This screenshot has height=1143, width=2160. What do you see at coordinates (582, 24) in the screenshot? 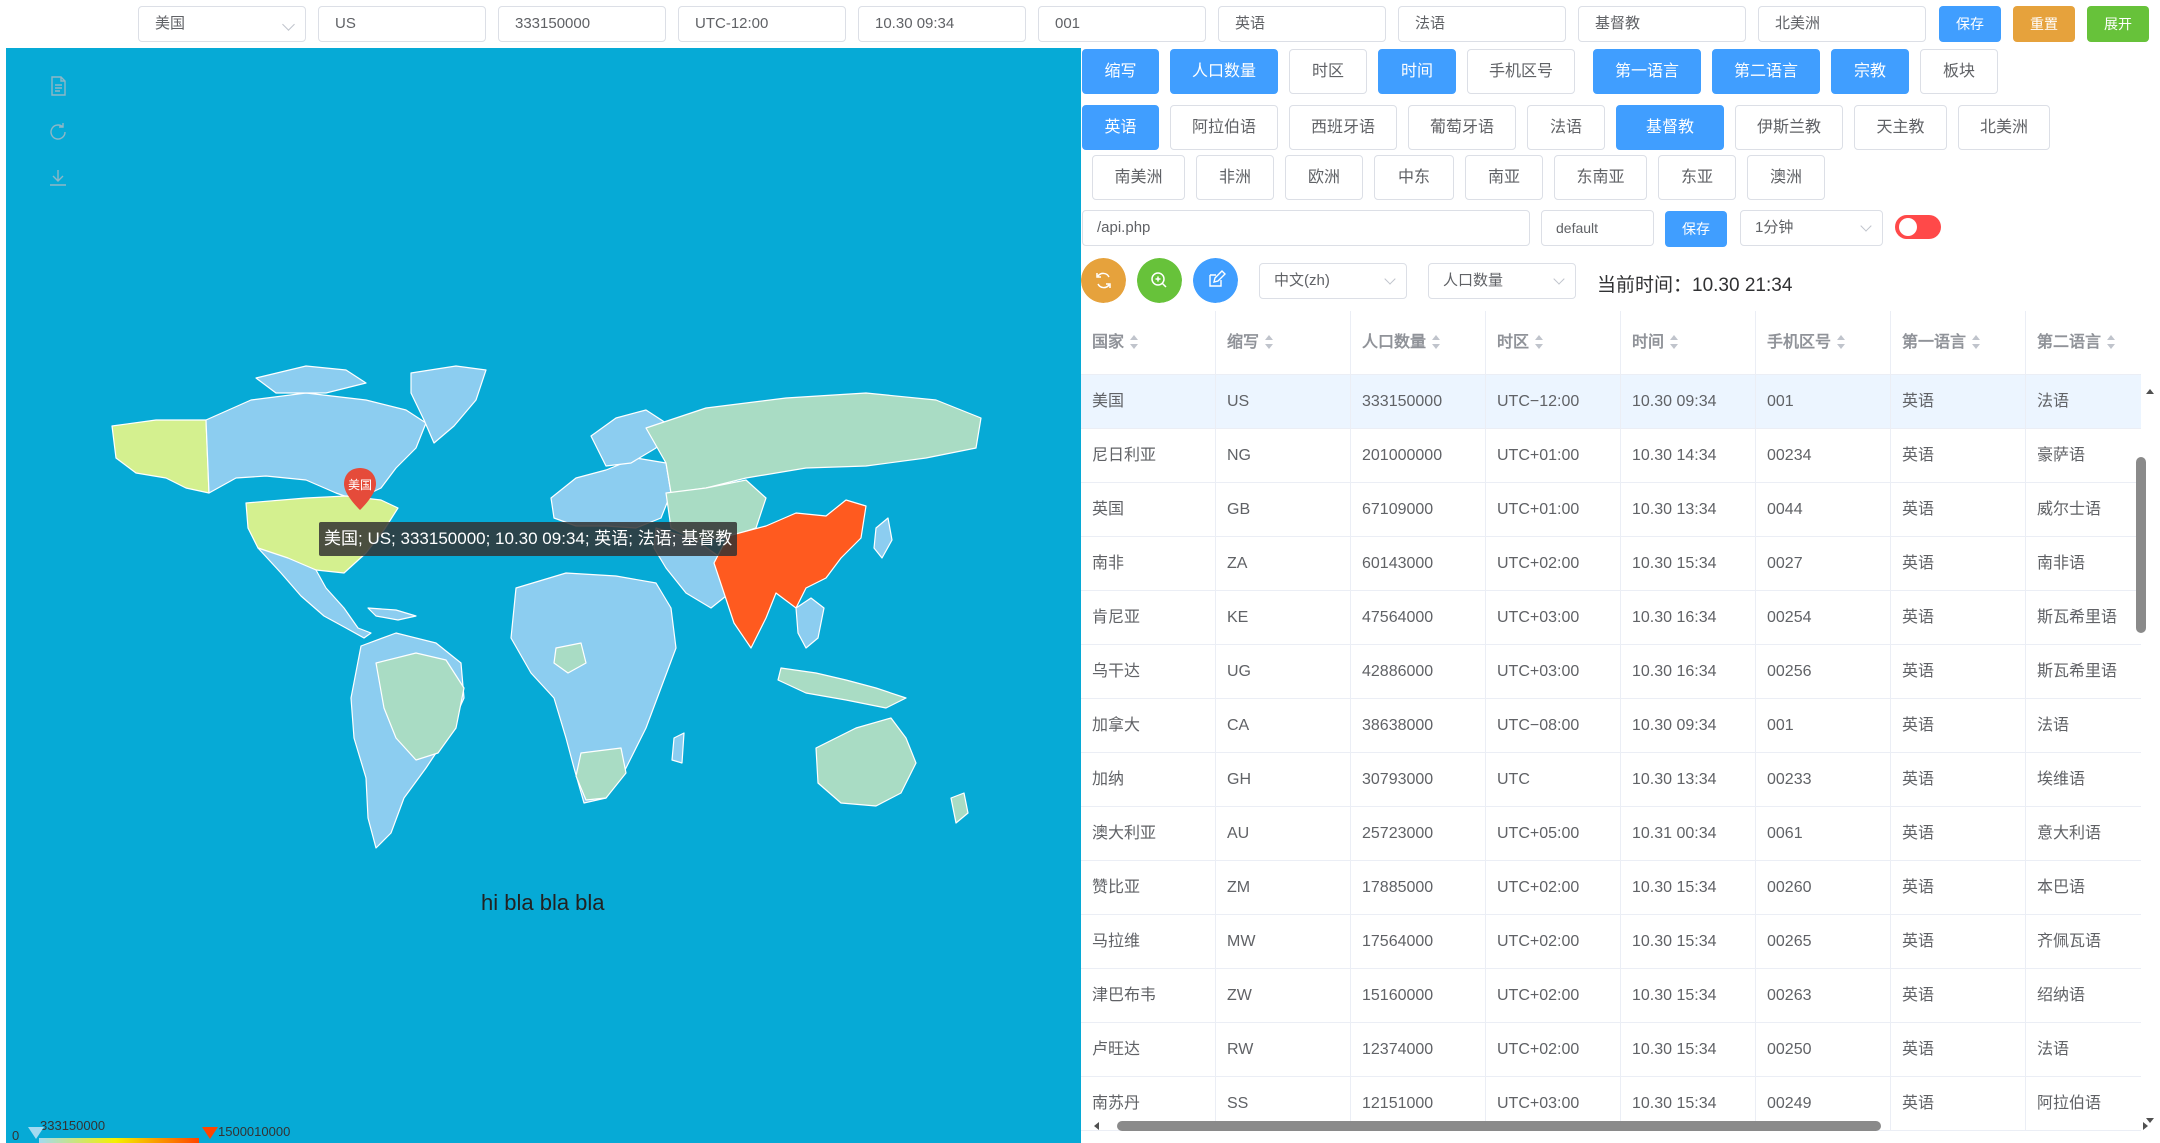
I see `population-input: 333150000` at bounding box center [582, 24].